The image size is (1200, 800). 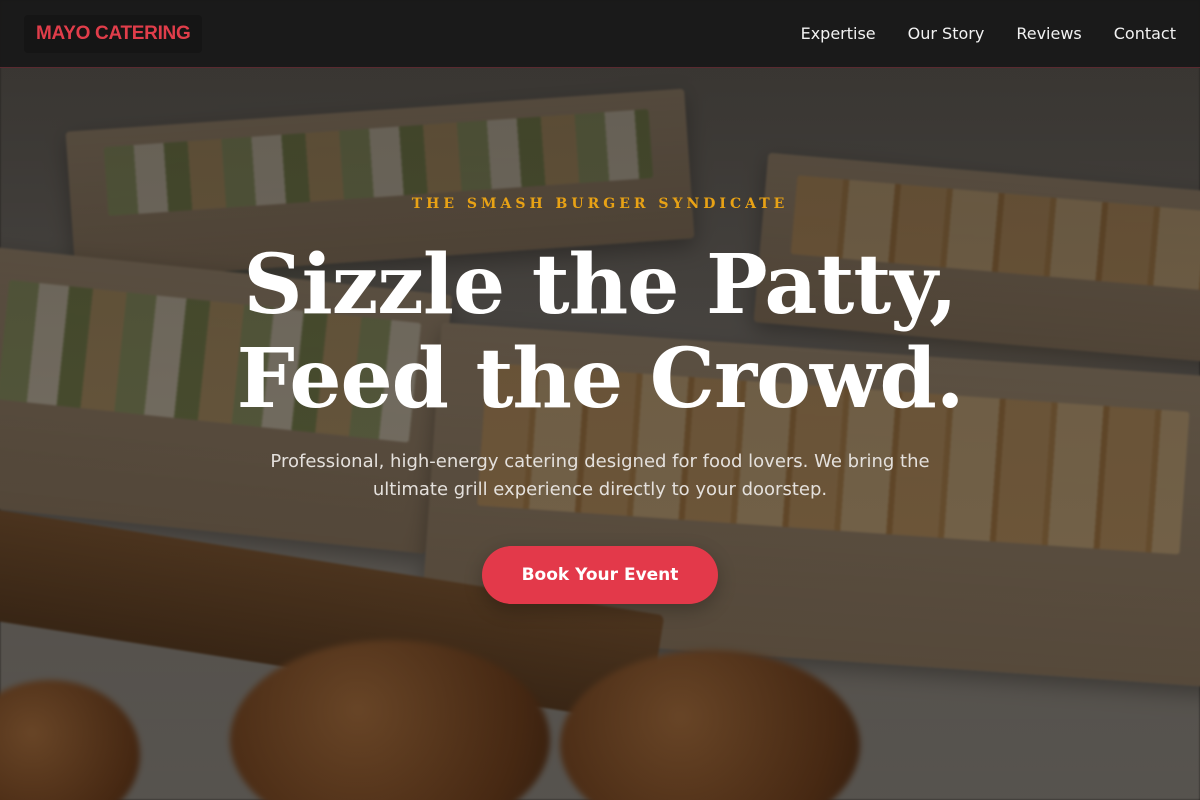 What do you see at coordinates (988, 33) in the screenshot?
I see `nav-links: Expertise Our Story Reviews Contact` at bounding box center [988, 33].